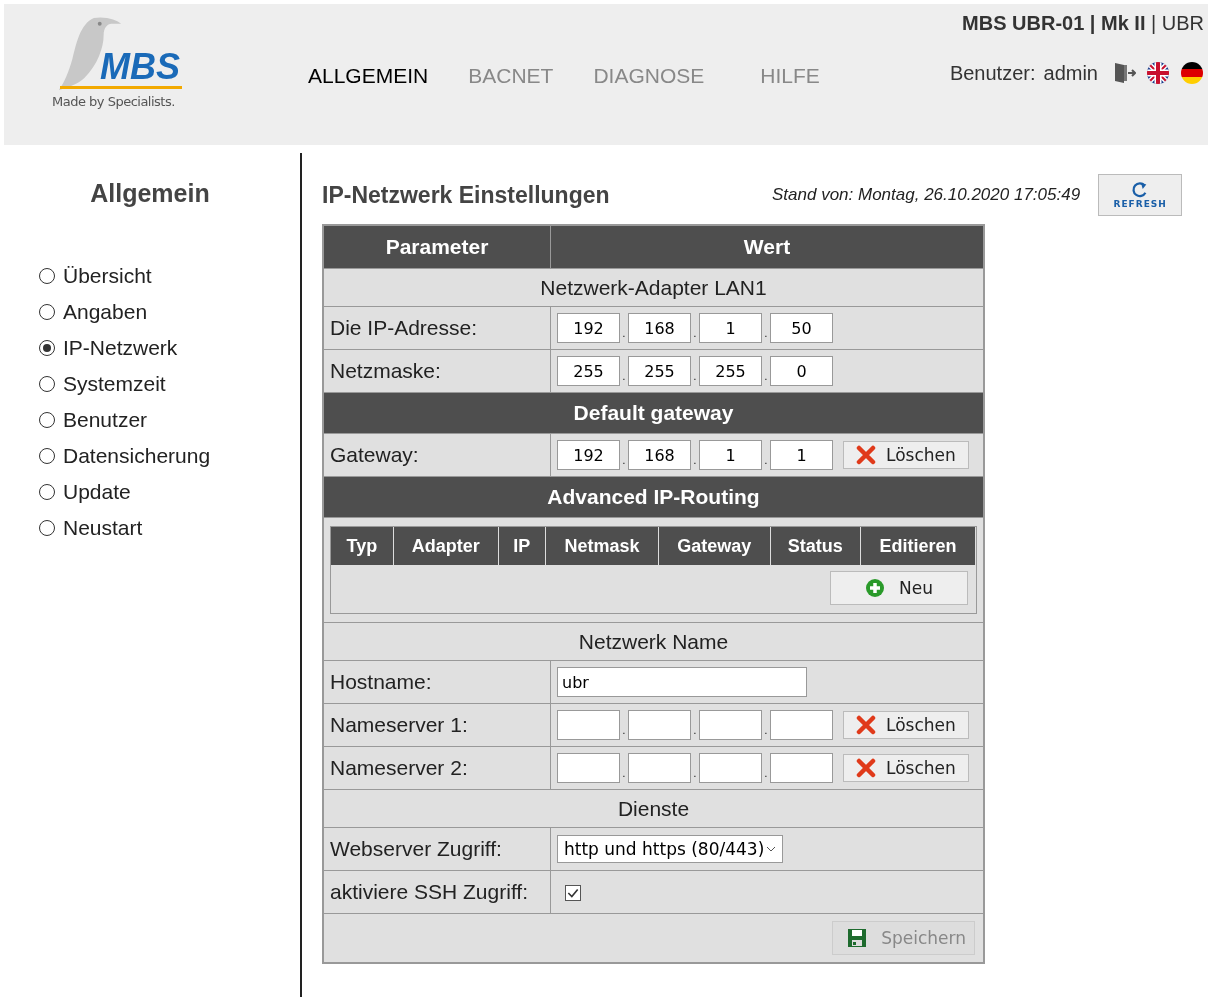  What do you see at coordinates (437, 328) in the screenshot?
I see `parameter-label: Die IP-Adresse:` at bounding box center [437, 328].